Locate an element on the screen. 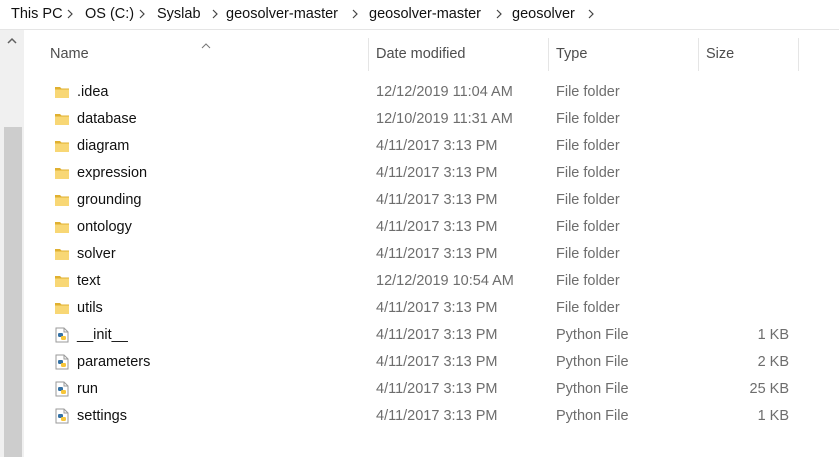  column-header-type: Type is located at coordinates (571, 54).